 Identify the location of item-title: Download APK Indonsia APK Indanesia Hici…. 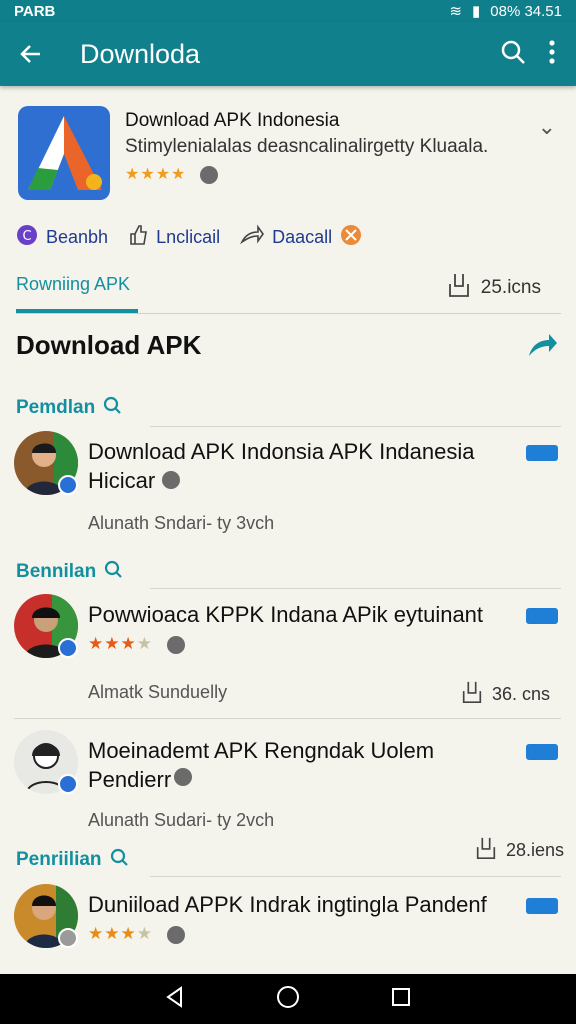
(281, 466).